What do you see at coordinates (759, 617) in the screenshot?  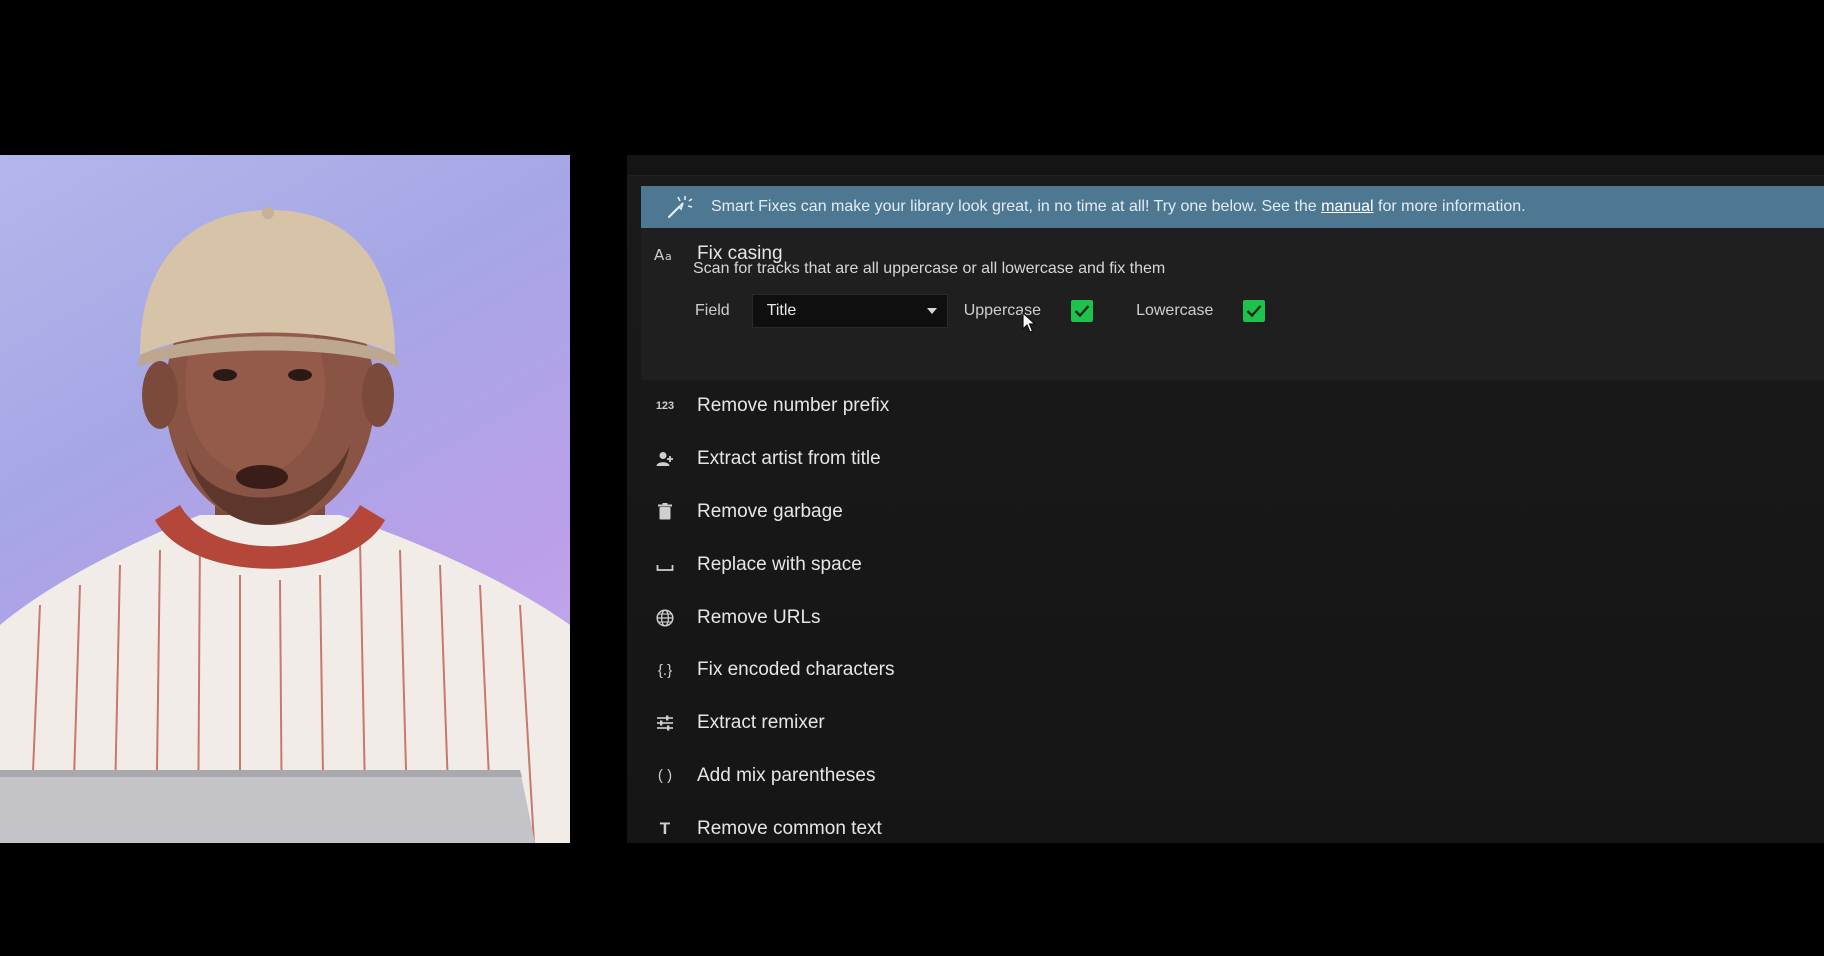 I see `fix-item-label: Remove URLs` at bounding box center [759, 617].